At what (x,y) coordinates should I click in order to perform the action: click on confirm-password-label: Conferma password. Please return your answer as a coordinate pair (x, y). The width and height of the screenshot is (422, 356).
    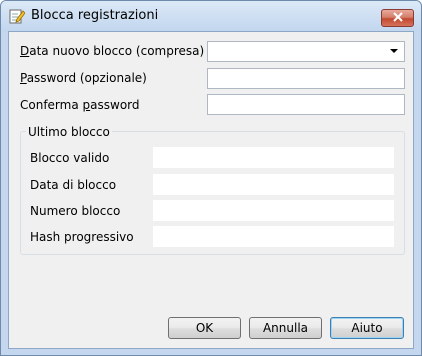
    Looking at the image, I should click on (80, 105).